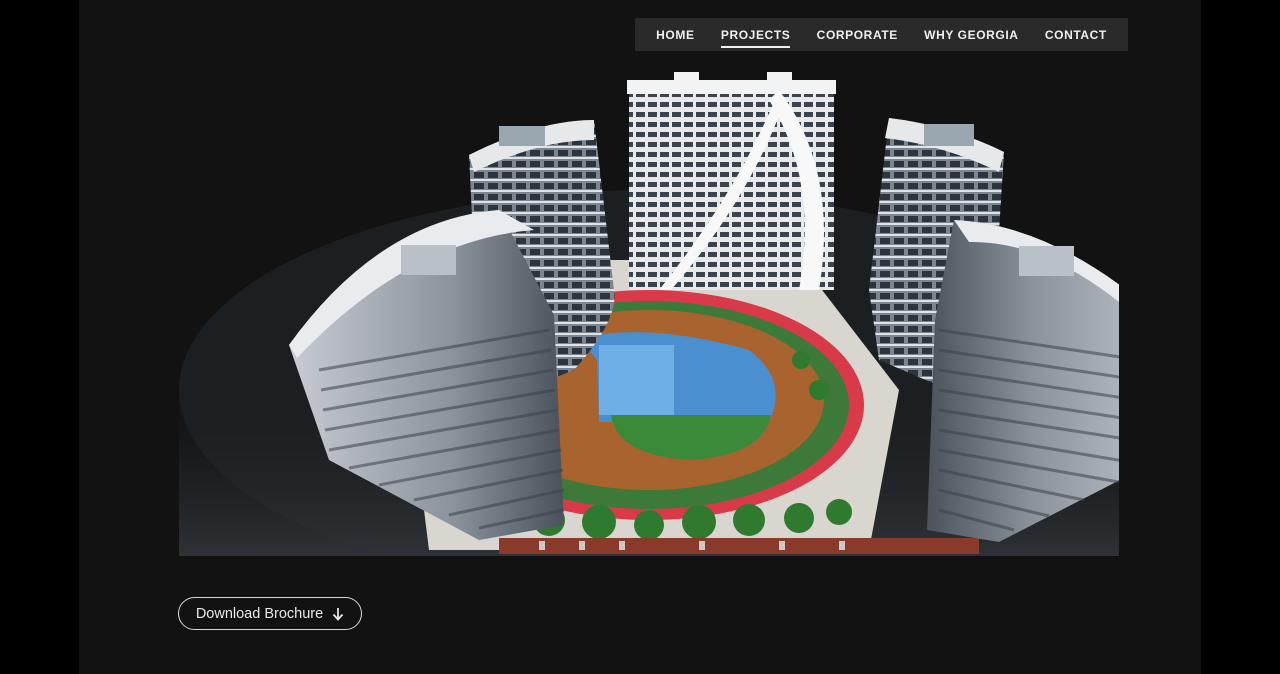  I want to click on arrow-down-icon, so click(338, 614).